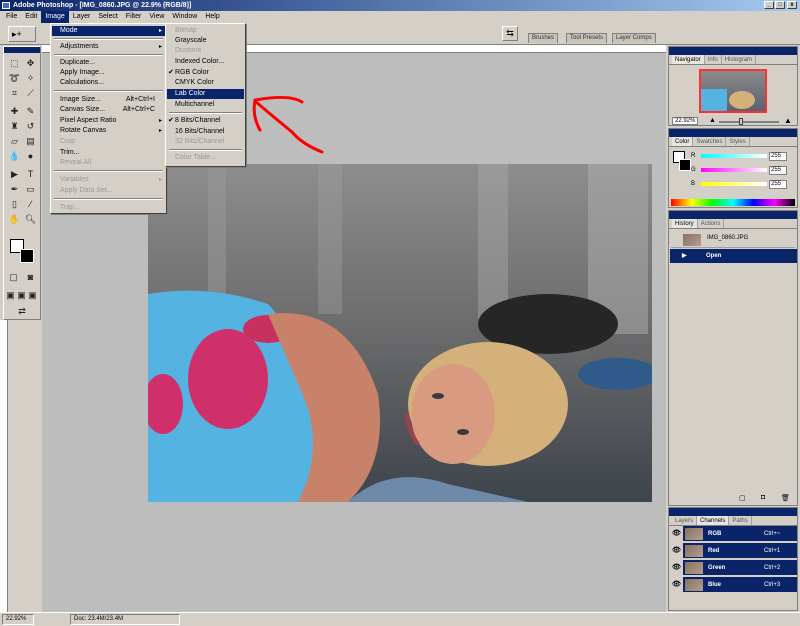 This screenshot has height=626, width=800. What do you see at coordinates (792, 5) in the screenshot?
I see `close-button: x` at bounding box center [792, 5].